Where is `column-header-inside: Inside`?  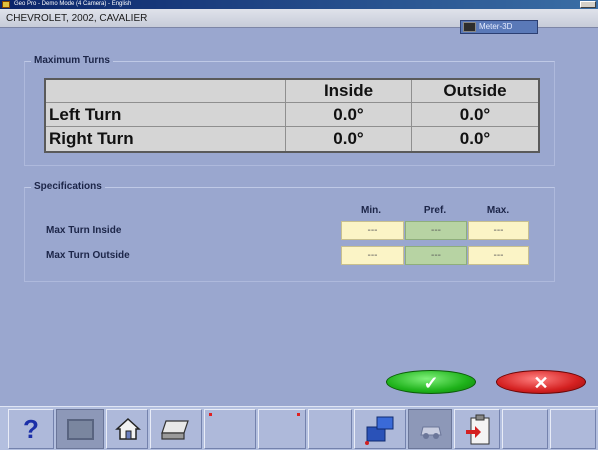 column-header-inside: Inside is located at coordinates (349, 91).